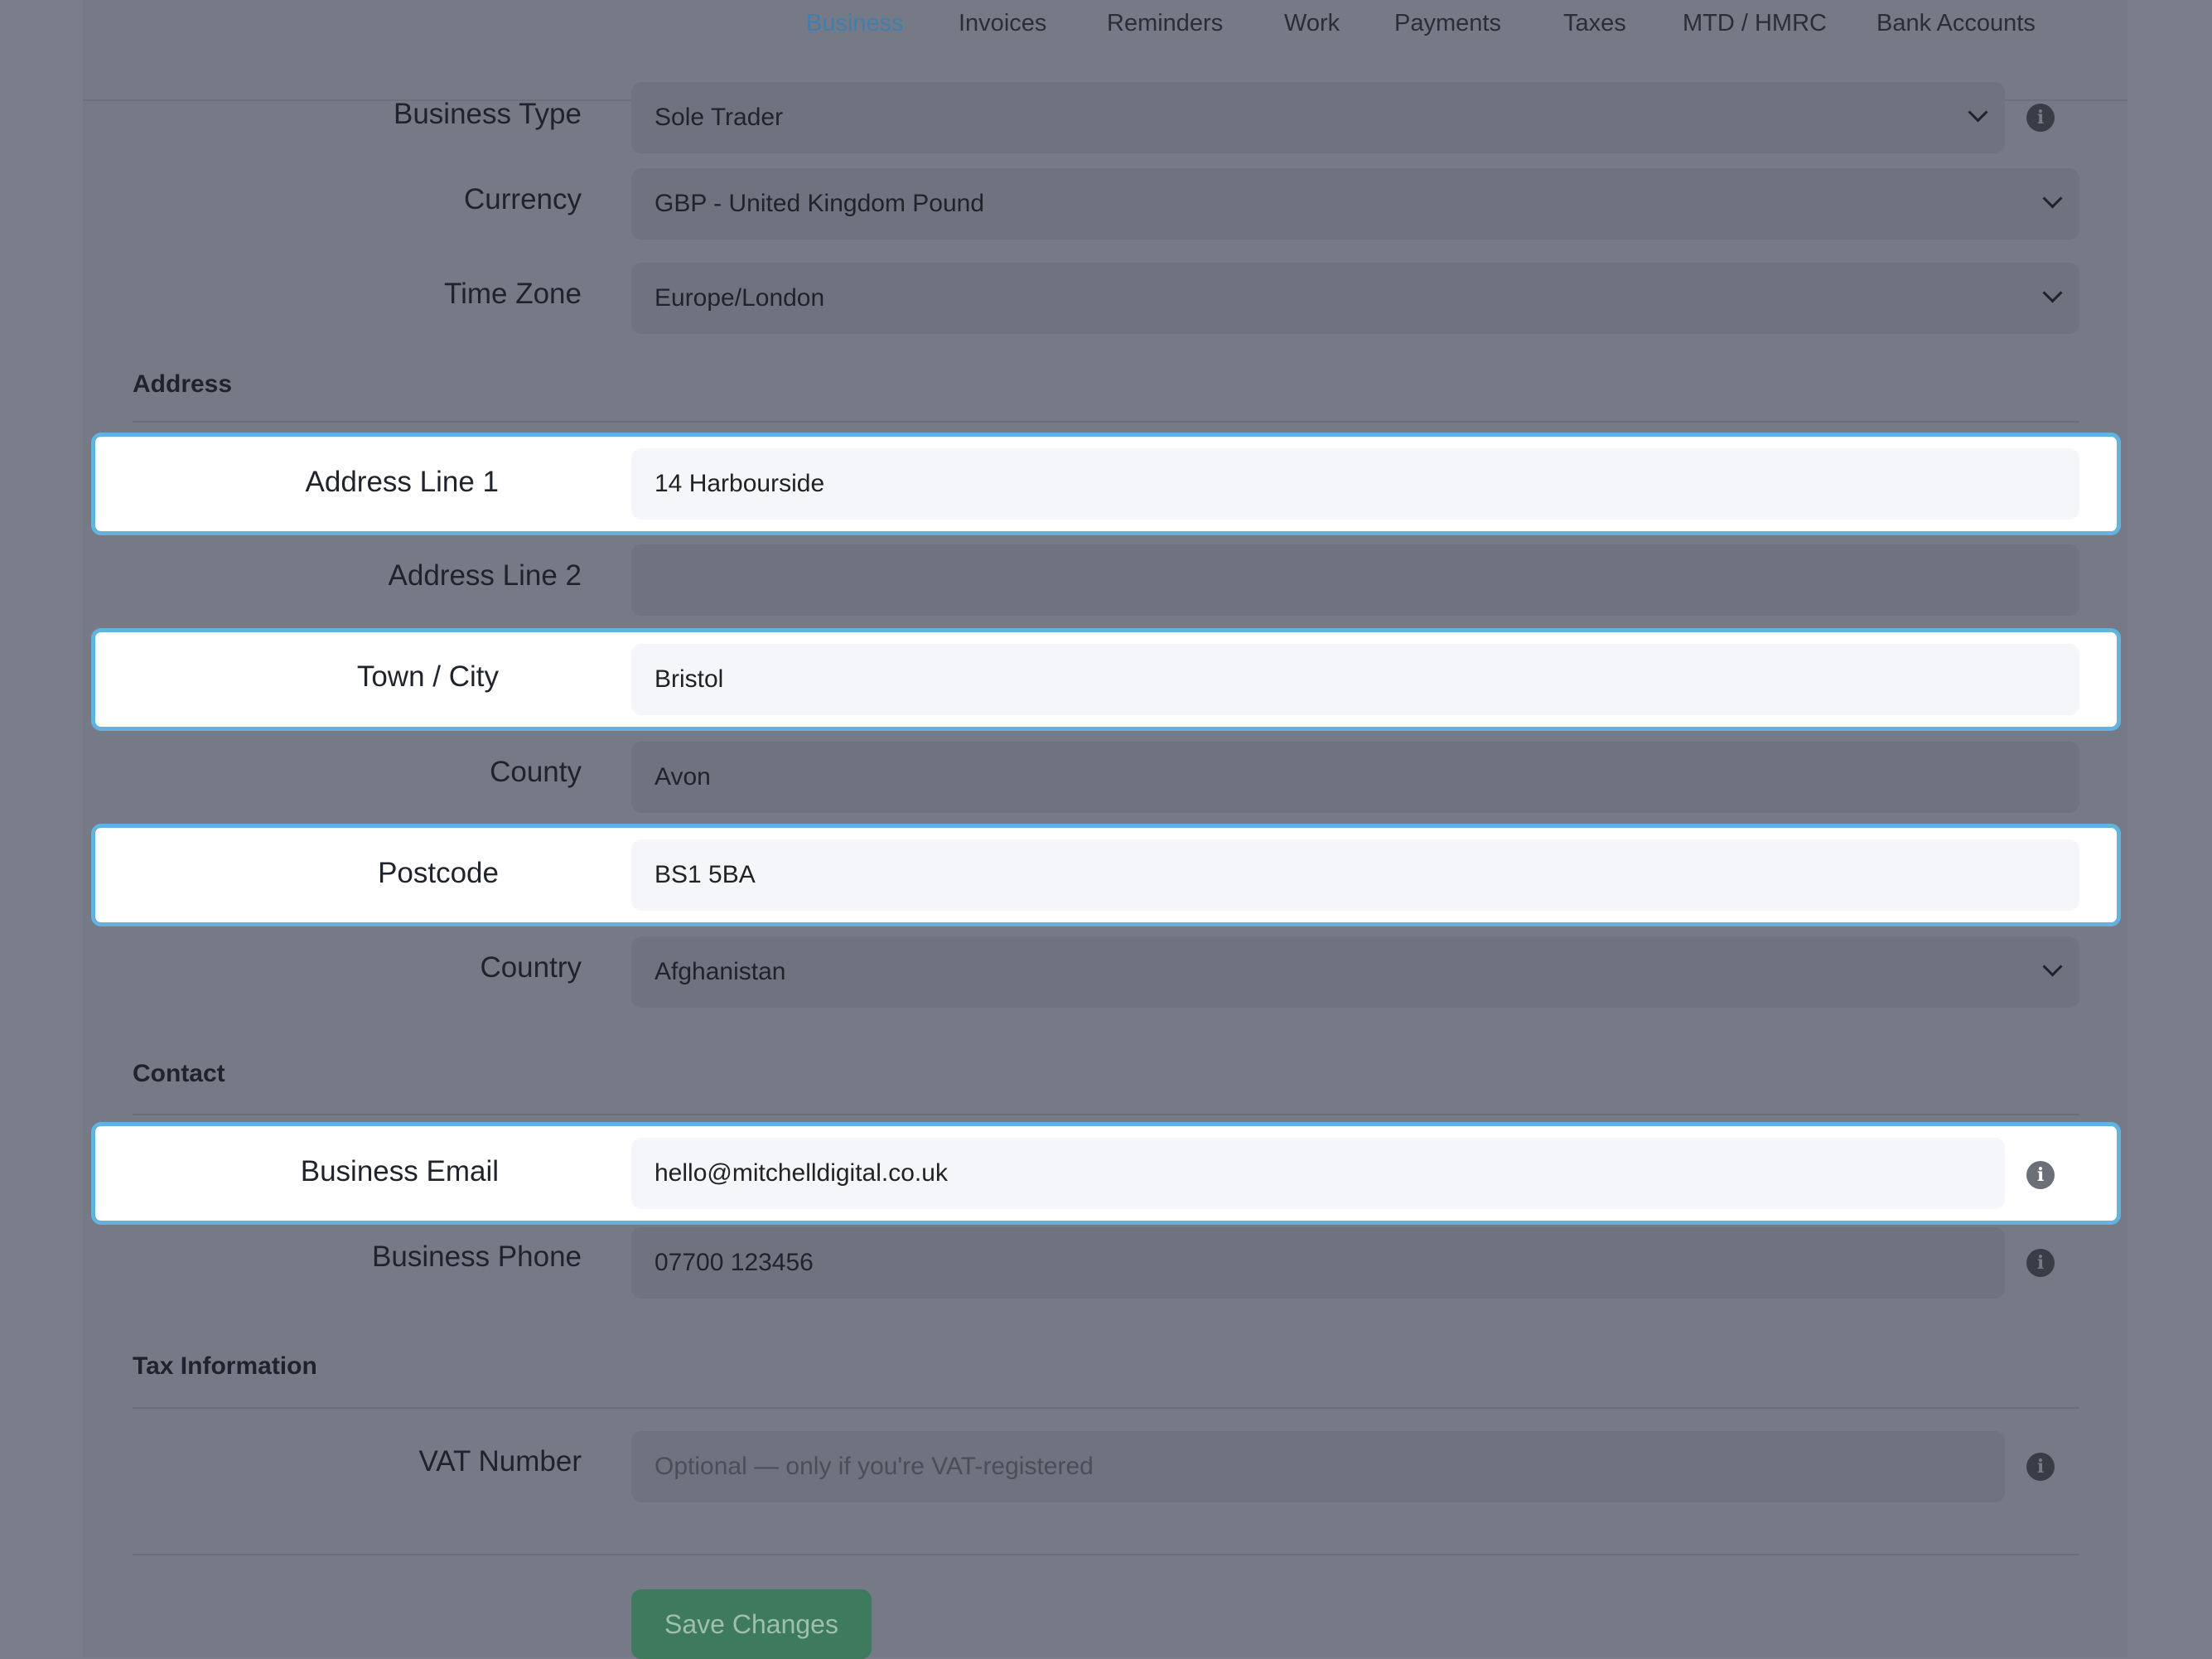 Image resolution: width=2212 pixels, height=1659 pixels. I want to click on county-value: Avon, so click(682, 777).